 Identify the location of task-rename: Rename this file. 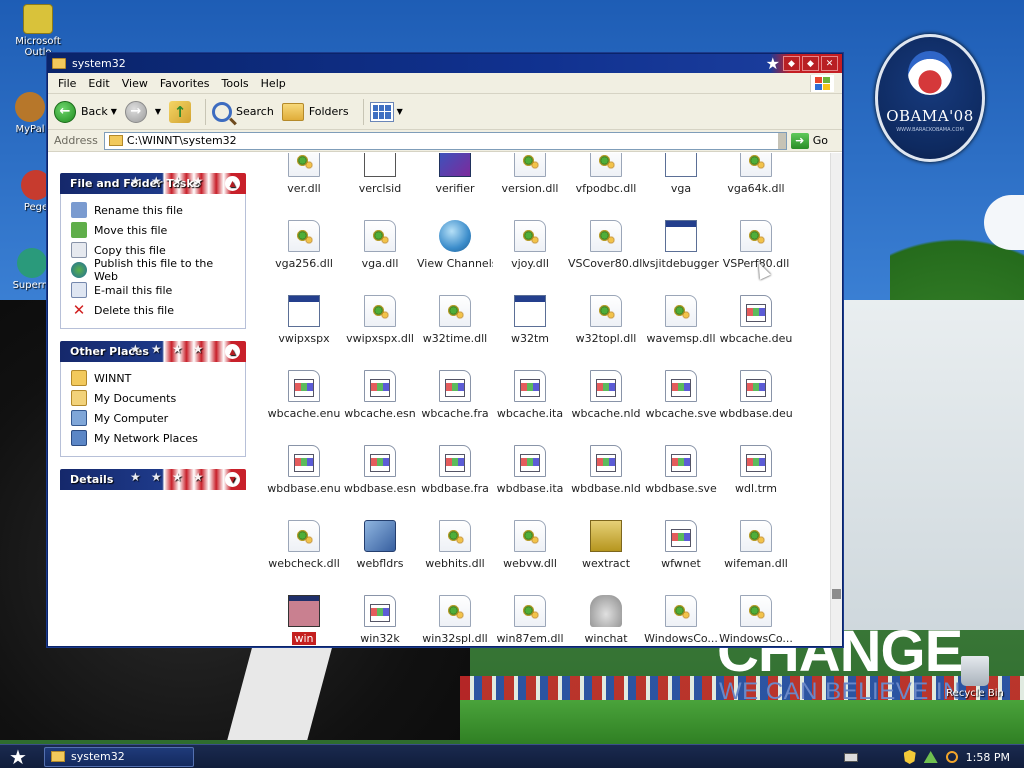
(154, 210).